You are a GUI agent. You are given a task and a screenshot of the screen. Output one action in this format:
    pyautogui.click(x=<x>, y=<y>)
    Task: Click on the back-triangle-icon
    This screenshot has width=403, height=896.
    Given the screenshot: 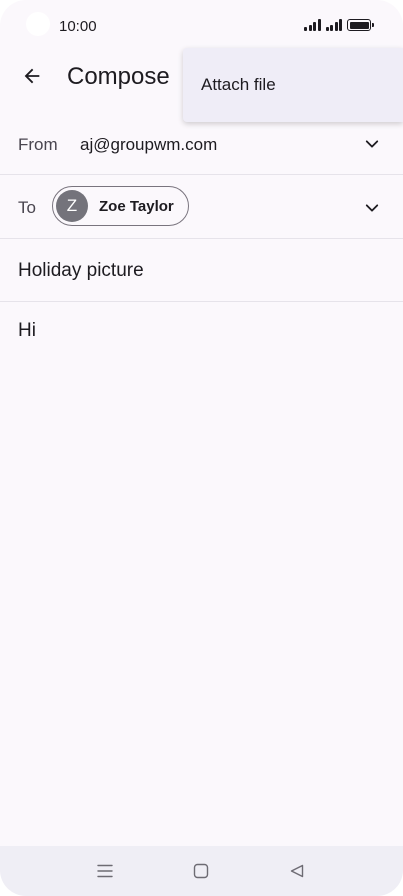 What is the action you would take?
    pyautogui.click(x=297, y=871)
    